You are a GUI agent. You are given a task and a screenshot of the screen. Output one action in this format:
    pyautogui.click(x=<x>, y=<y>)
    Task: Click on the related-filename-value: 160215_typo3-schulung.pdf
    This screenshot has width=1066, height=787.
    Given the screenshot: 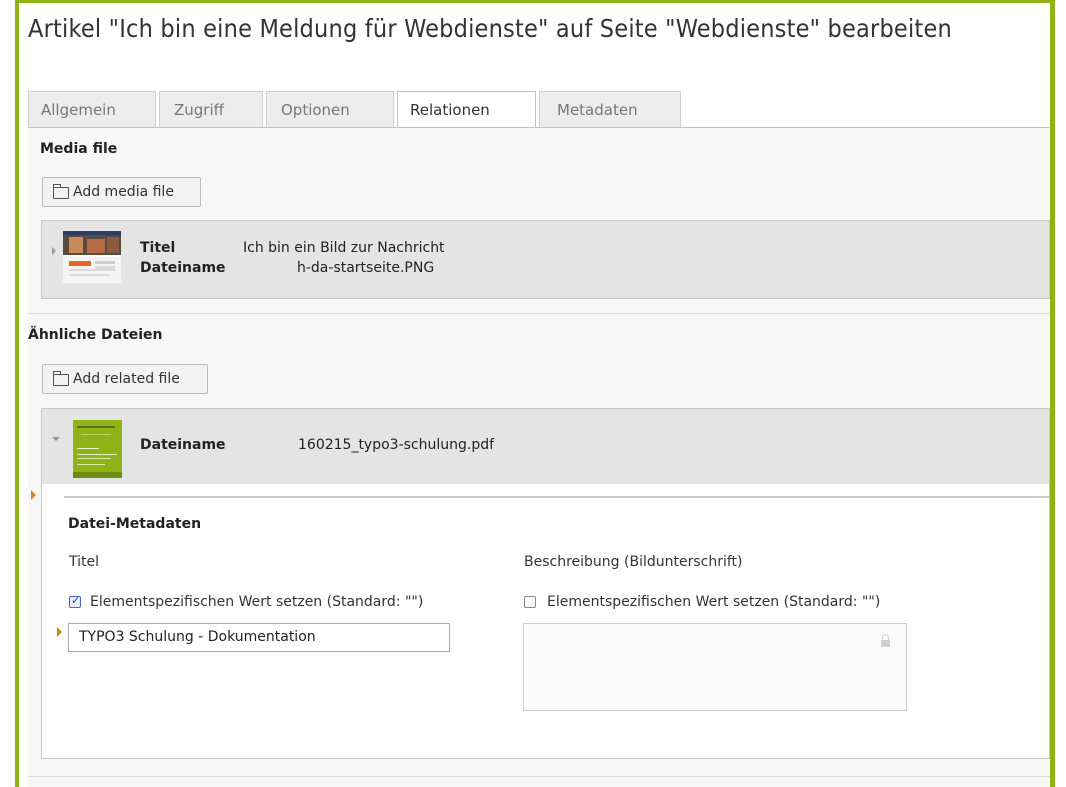 What is the action you would take?
    pyautogui.click(x=396, y=445)
    